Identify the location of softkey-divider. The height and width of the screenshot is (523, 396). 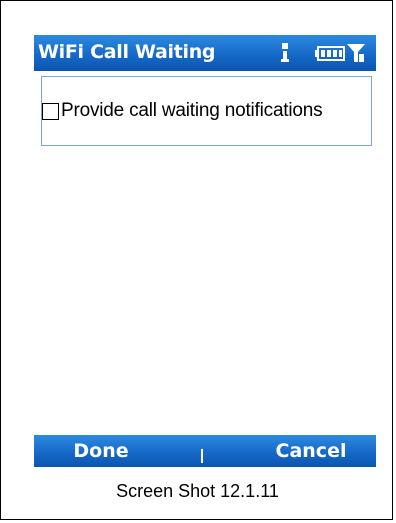
(202, 456).